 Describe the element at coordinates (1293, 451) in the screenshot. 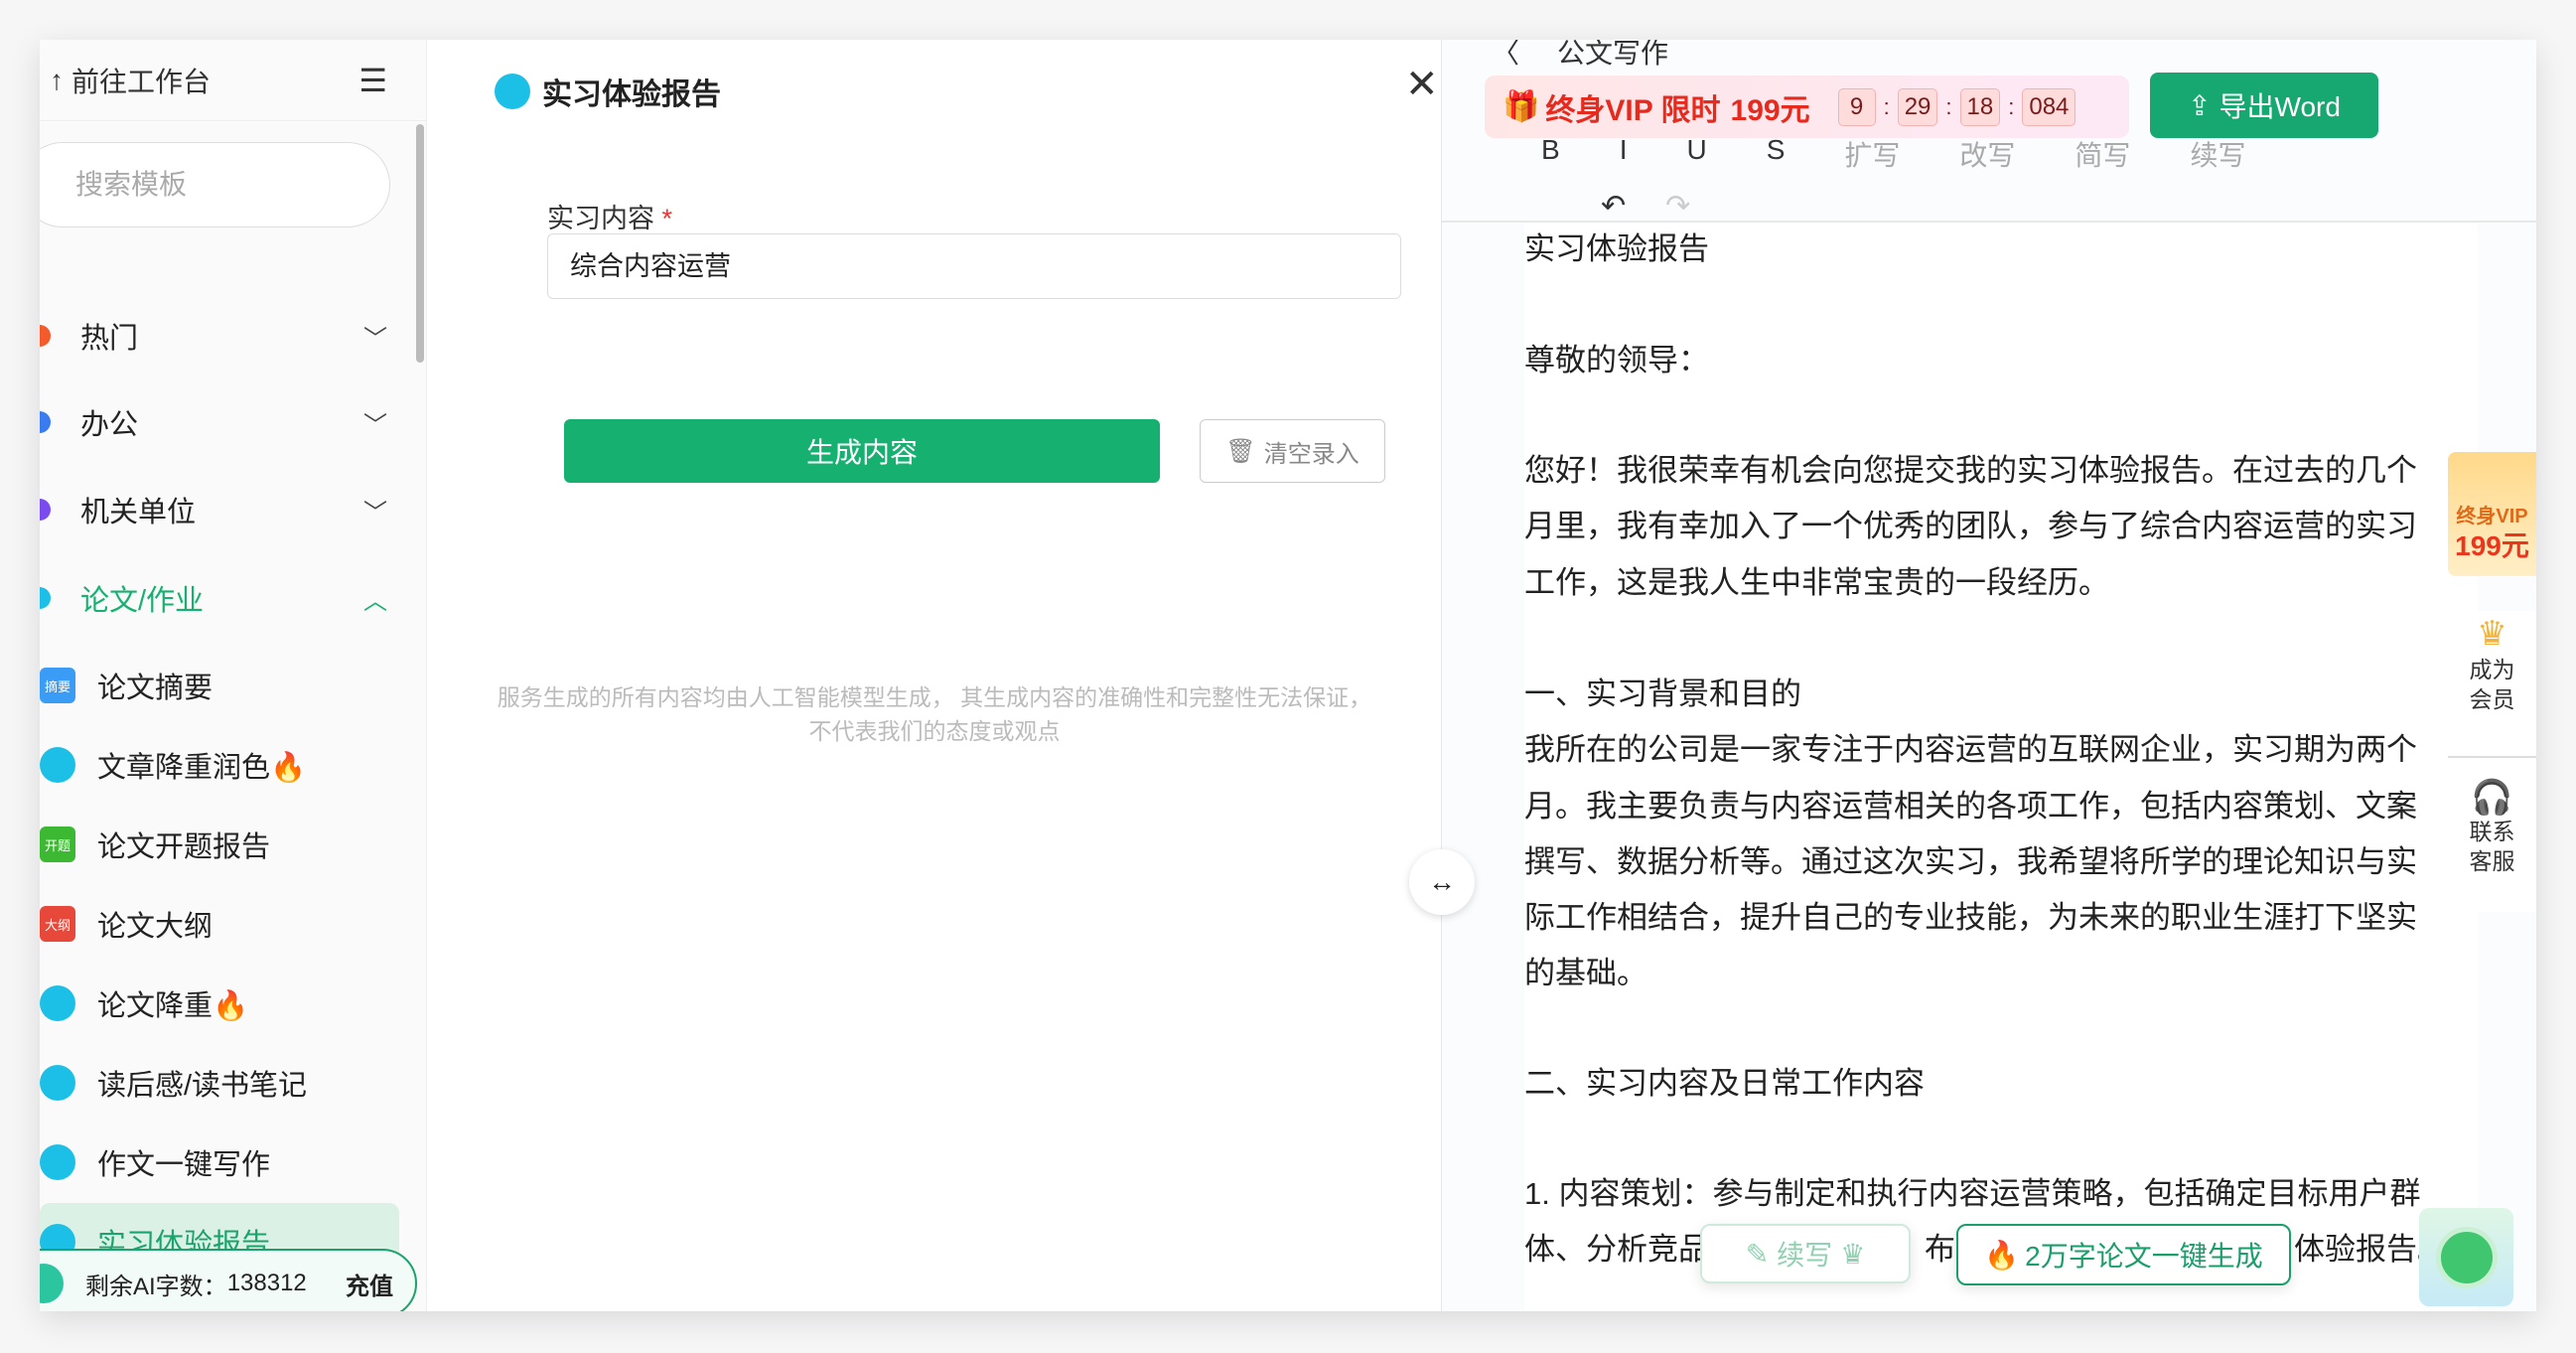

I see `clear-button: 🗑 清空录入` at that location.